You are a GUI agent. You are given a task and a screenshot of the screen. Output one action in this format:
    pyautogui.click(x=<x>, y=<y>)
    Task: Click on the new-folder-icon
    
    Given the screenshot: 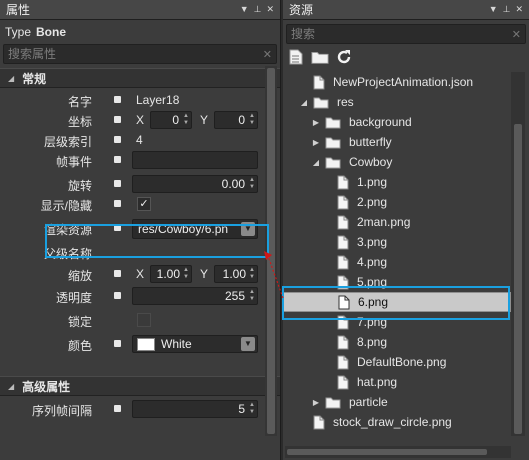 What is the action you would take?
    pyautogui.click(x=320, y=57)
    